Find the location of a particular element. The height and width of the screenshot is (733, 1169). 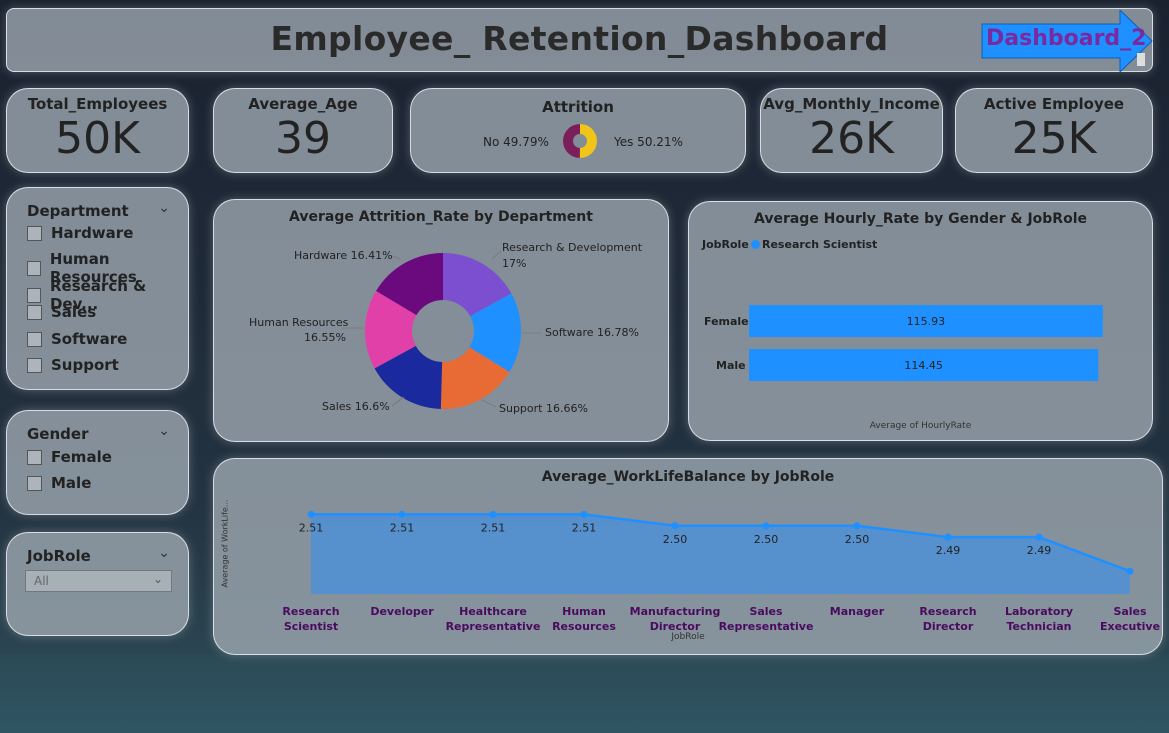

attrition-no-label: No 49.79% is located at coordinates (516, 142).